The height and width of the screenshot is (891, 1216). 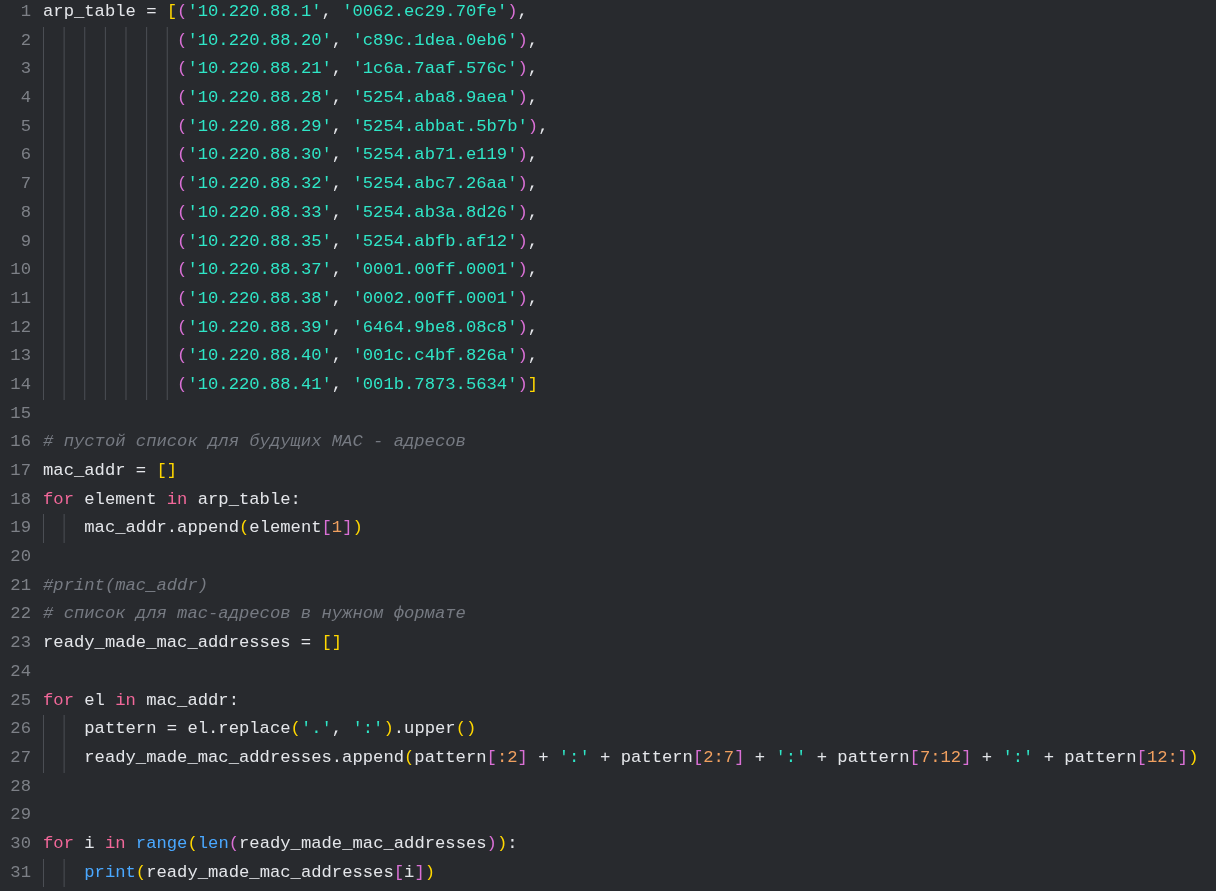 I want to click on line-number: 16, so click(x=20, y=442).